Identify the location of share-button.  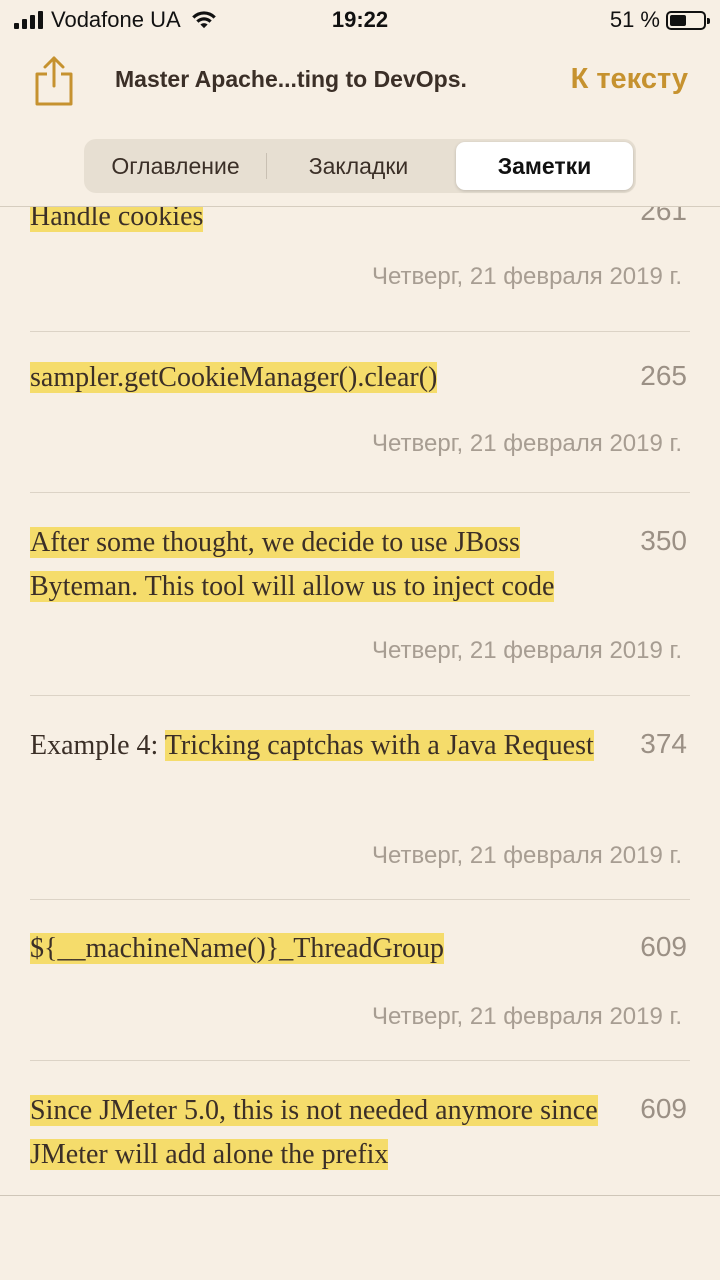
(54, 81).